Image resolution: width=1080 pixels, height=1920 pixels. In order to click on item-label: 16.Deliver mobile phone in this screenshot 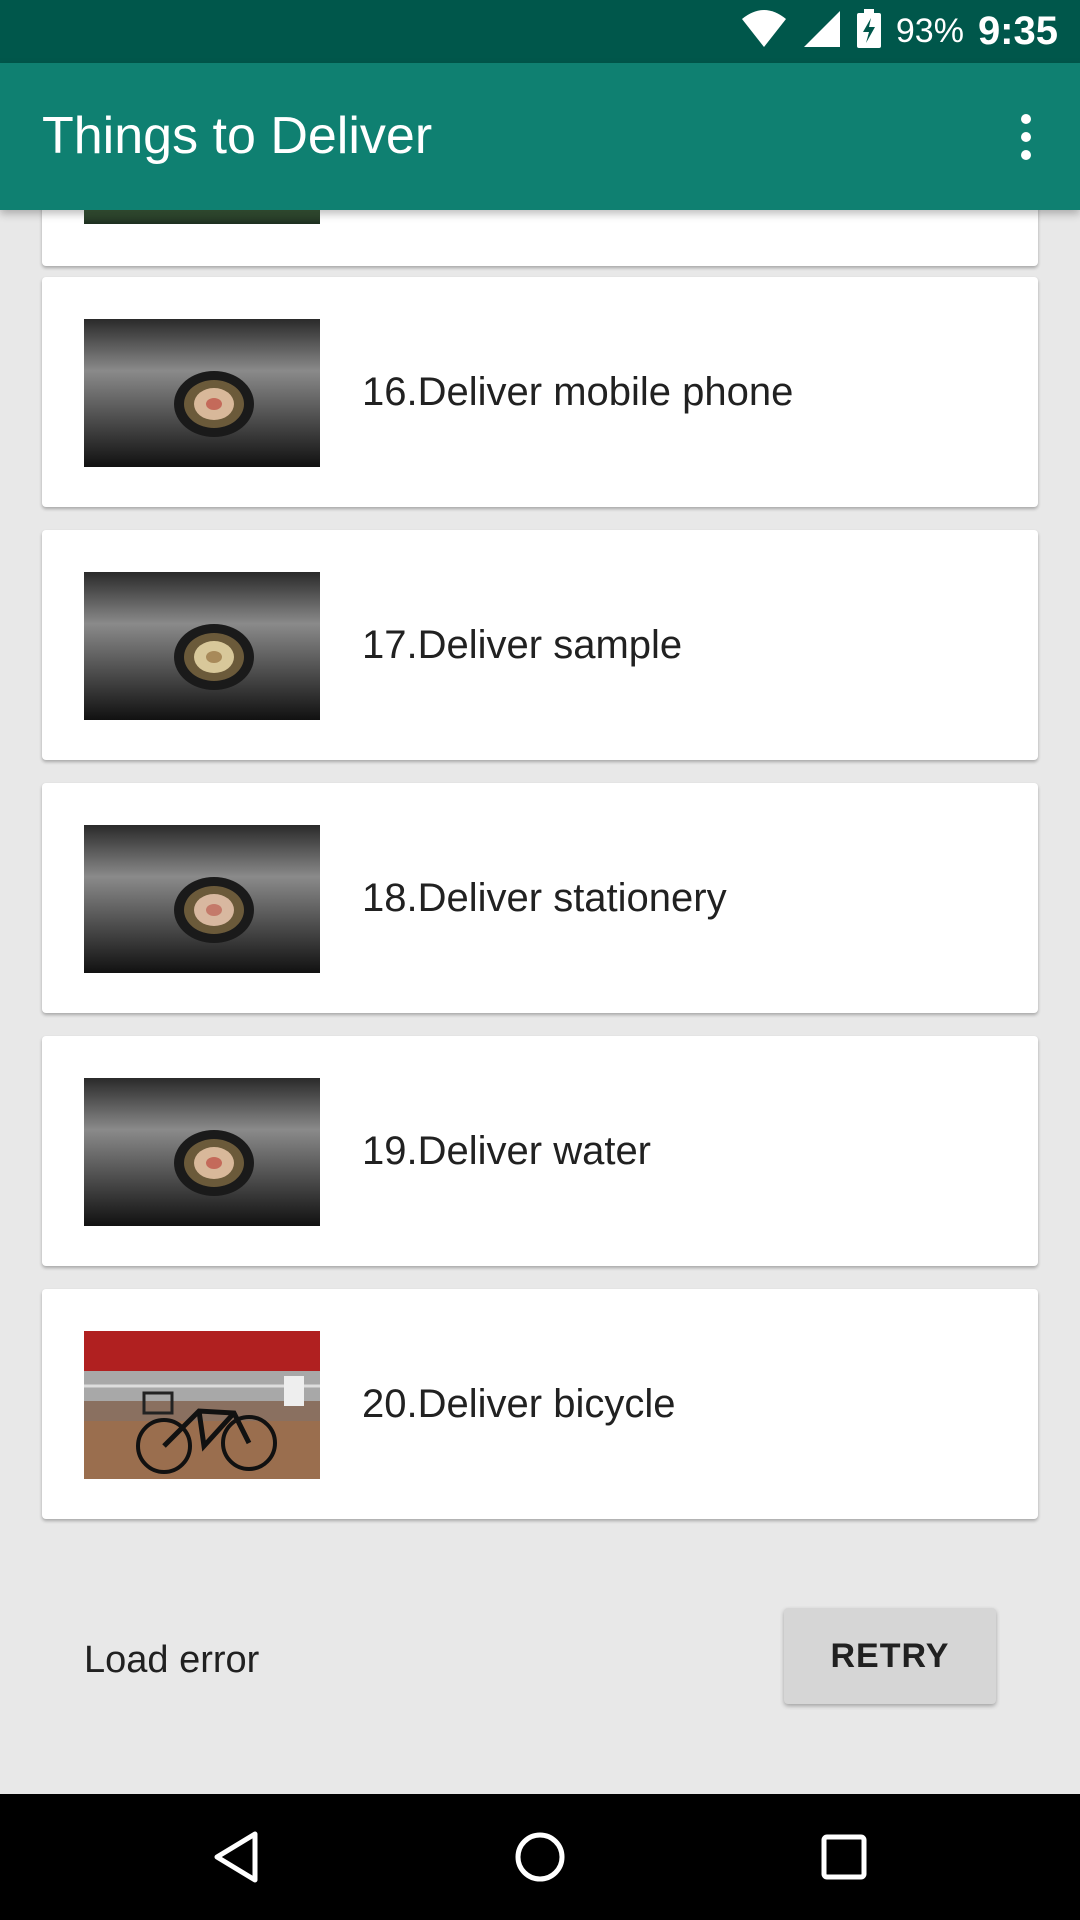, I will do `click(578, 392)`.